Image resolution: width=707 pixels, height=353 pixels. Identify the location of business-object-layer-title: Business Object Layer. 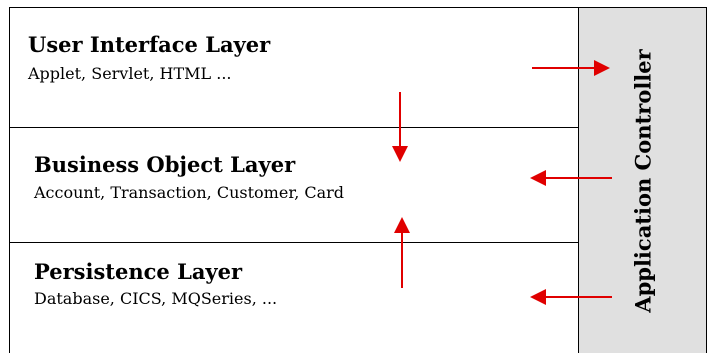
(165, 164).